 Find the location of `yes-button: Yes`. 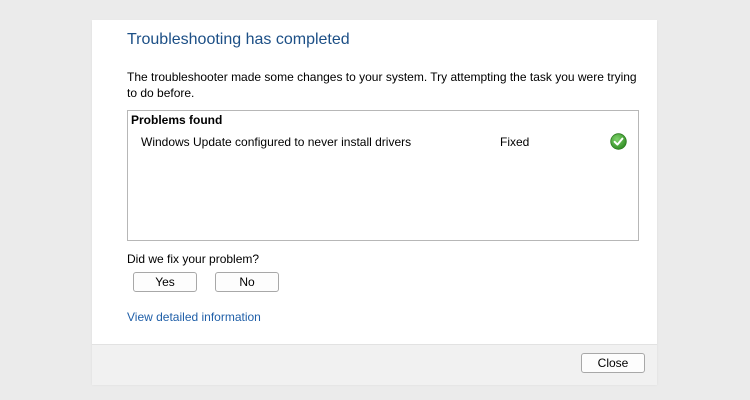

yes-button: Yes is located at coordinates (165, 282).